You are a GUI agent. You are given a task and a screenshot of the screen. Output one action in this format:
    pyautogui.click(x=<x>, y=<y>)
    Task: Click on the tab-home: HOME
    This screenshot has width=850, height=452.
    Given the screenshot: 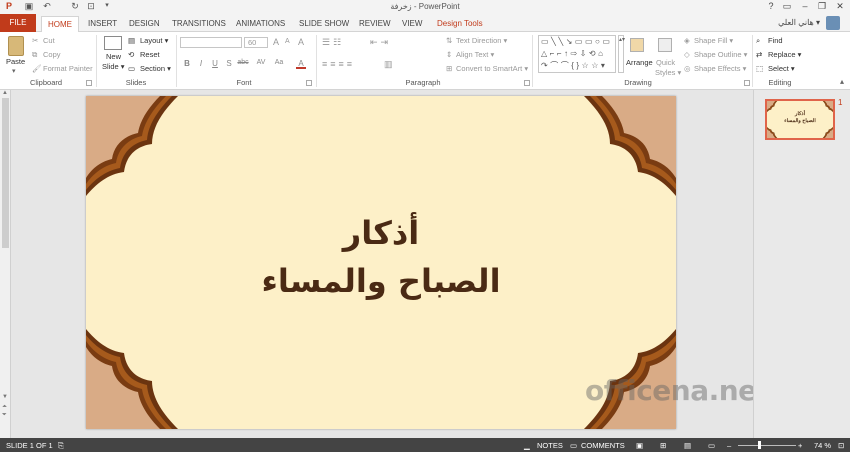 What is the action you would take?
    pyautogui.click(x=60, y=24)
    